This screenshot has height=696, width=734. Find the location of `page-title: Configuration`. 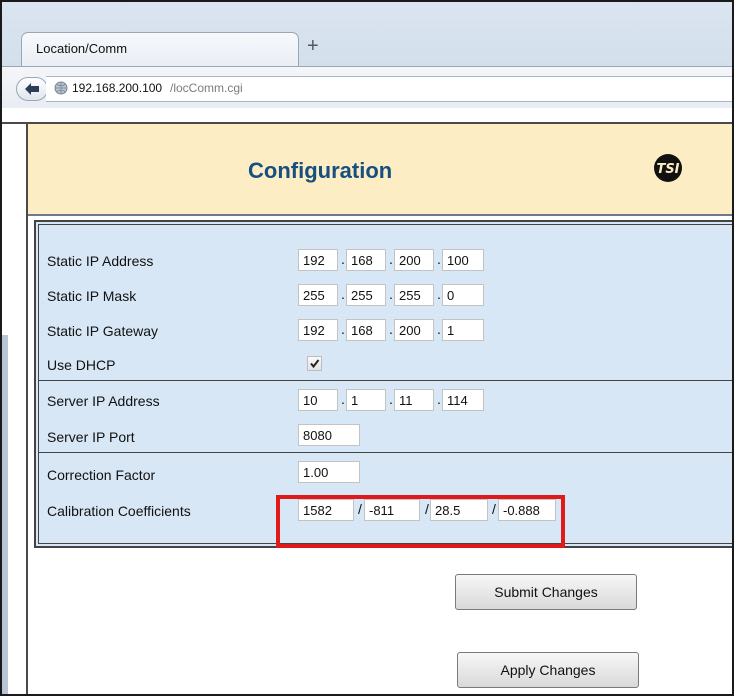

page-title: Configuration is located at coordinates (320, 170).